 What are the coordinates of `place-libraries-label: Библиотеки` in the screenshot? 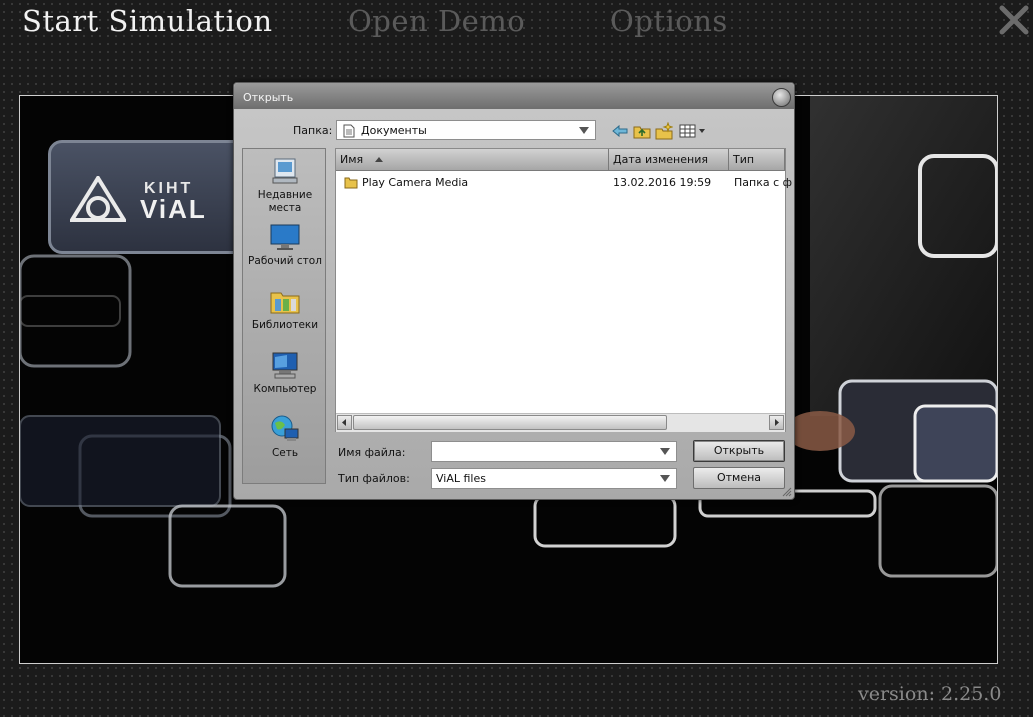 It's located at (285, 325).